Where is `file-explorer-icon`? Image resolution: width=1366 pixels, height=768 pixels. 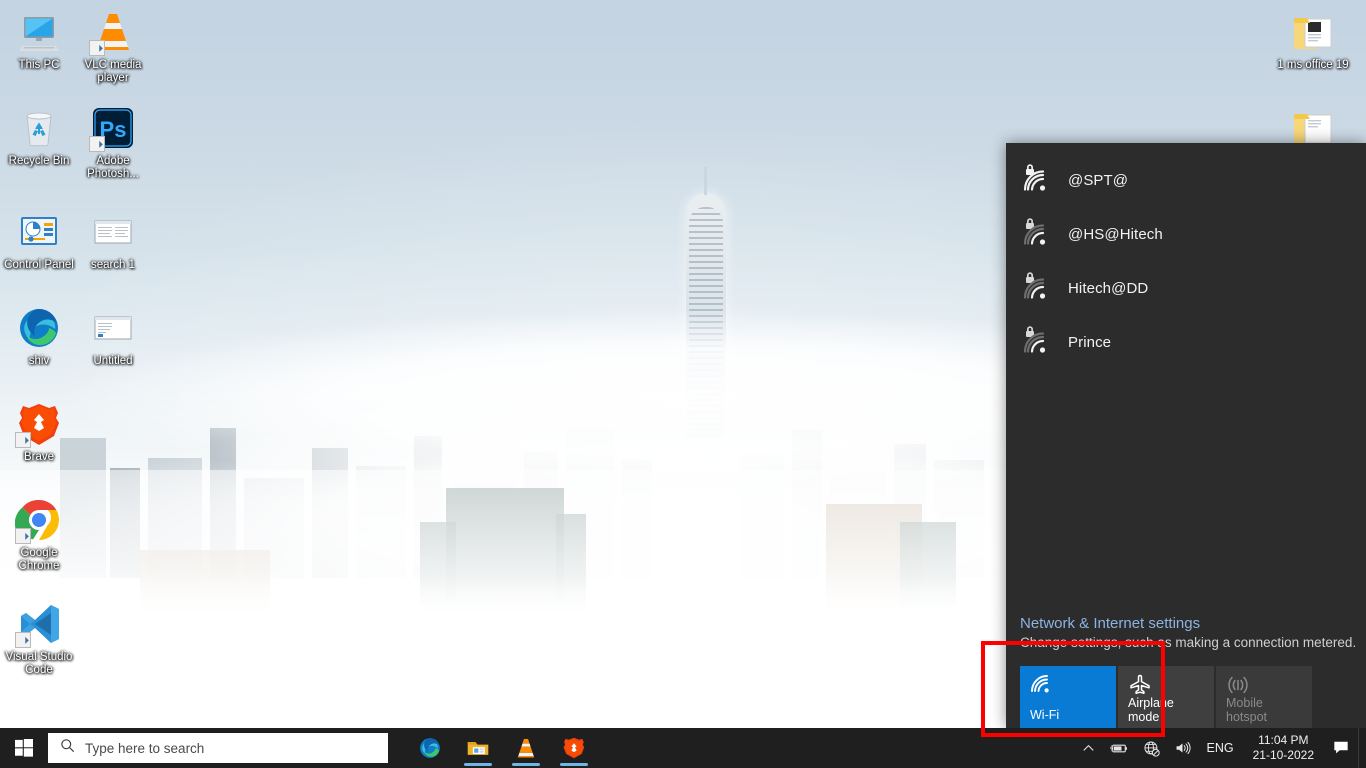 file-explorer-icon is located at coordinates (478, 748).